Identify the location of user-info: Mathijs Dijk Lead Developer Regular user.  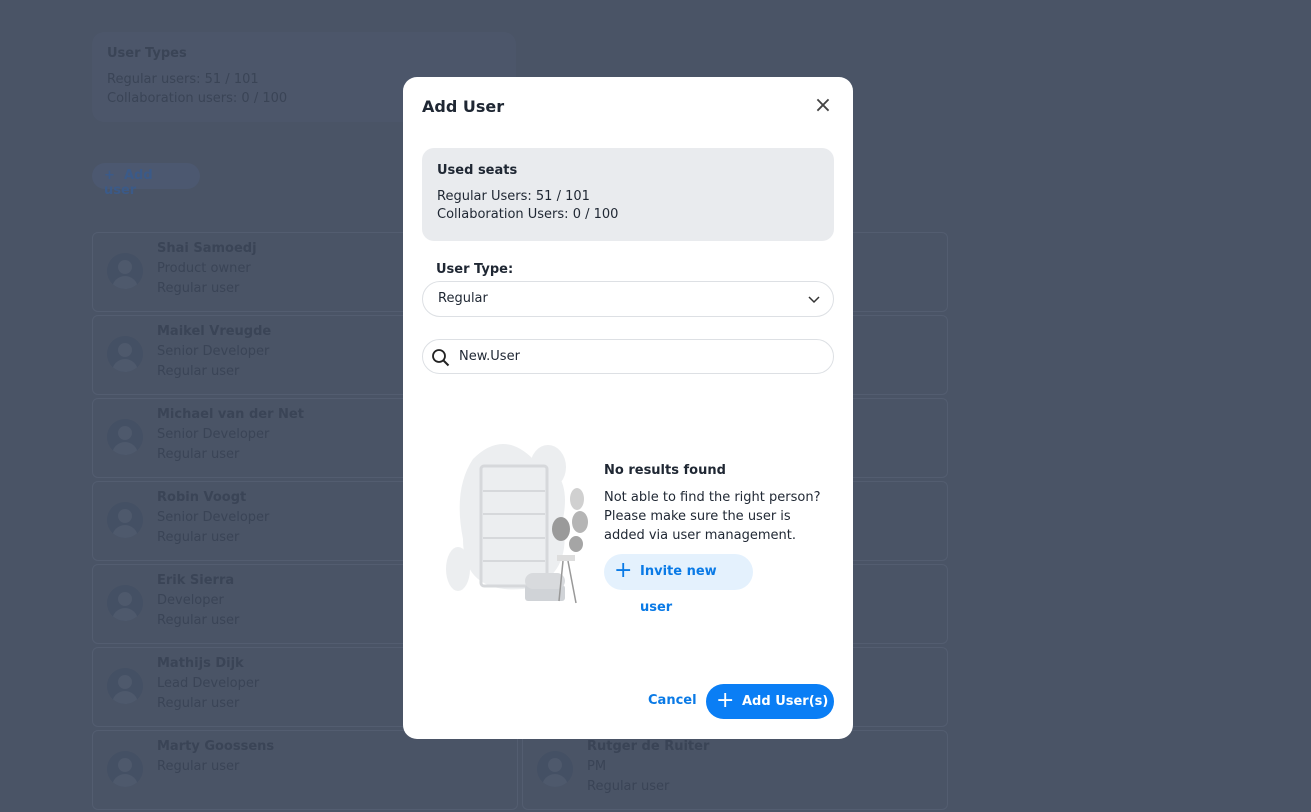
(208, 684).